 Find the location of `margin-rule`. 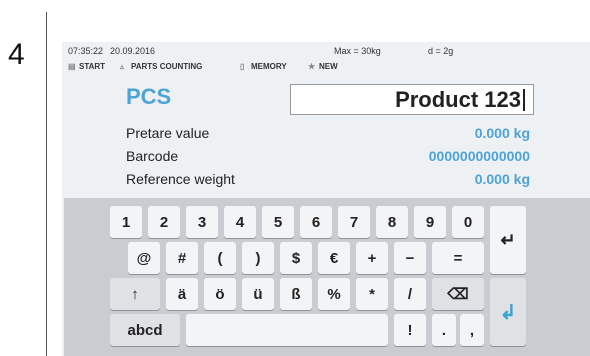

margin-rule is located at coordinates (46, 184).